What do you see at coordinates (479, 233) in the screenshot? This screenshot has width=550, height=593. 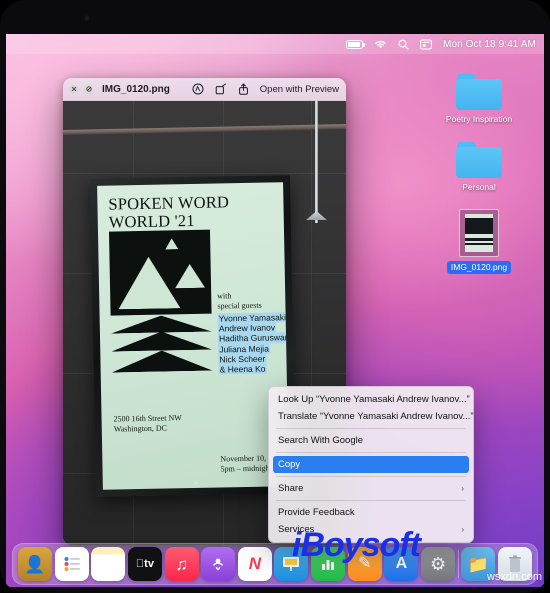 I see `image-file-thumbnail` at bounding box center [479, 233].